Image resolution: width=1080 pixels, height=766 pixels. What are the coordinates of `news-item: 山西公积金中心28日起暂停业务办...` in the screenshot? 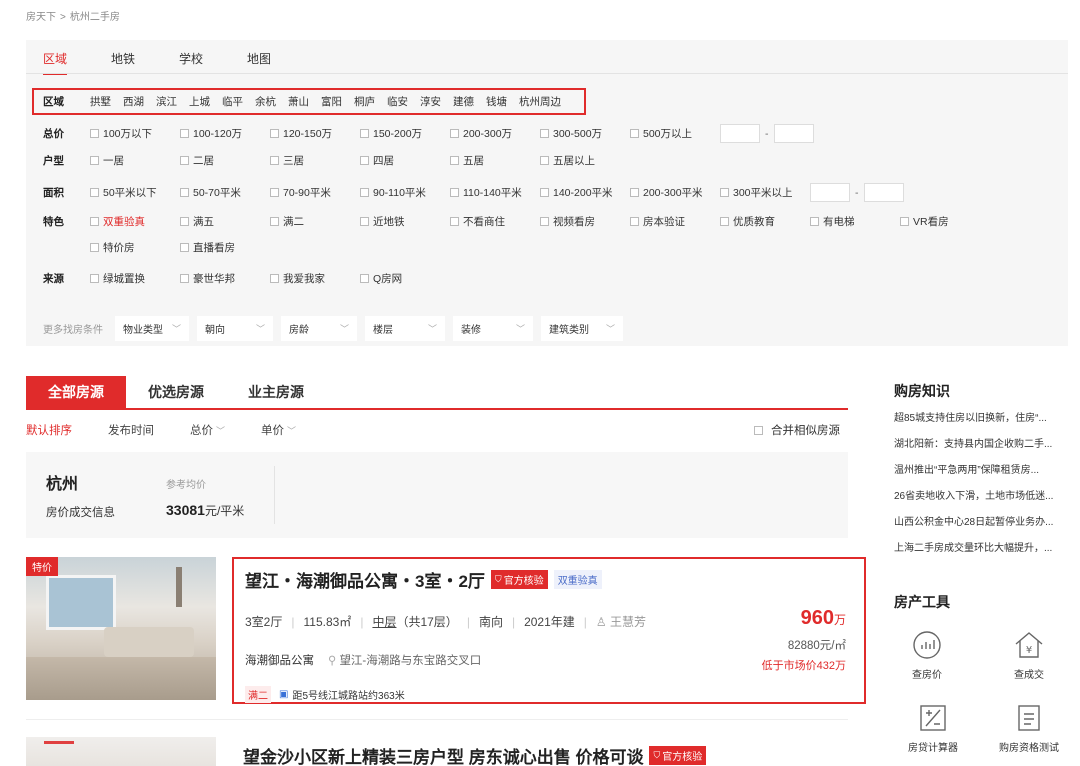 It's located at (979, 529).